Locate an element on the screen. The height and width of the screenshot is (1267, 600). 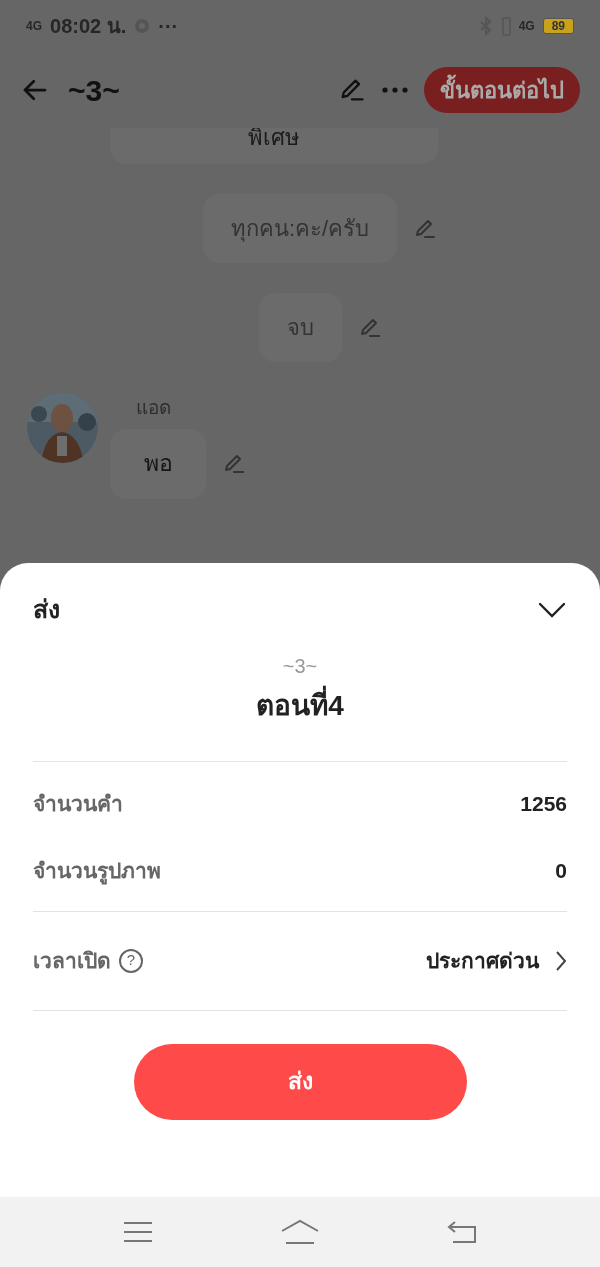
stat-label: จำนวนรูปภาพ is located at coordinates (97, 871).